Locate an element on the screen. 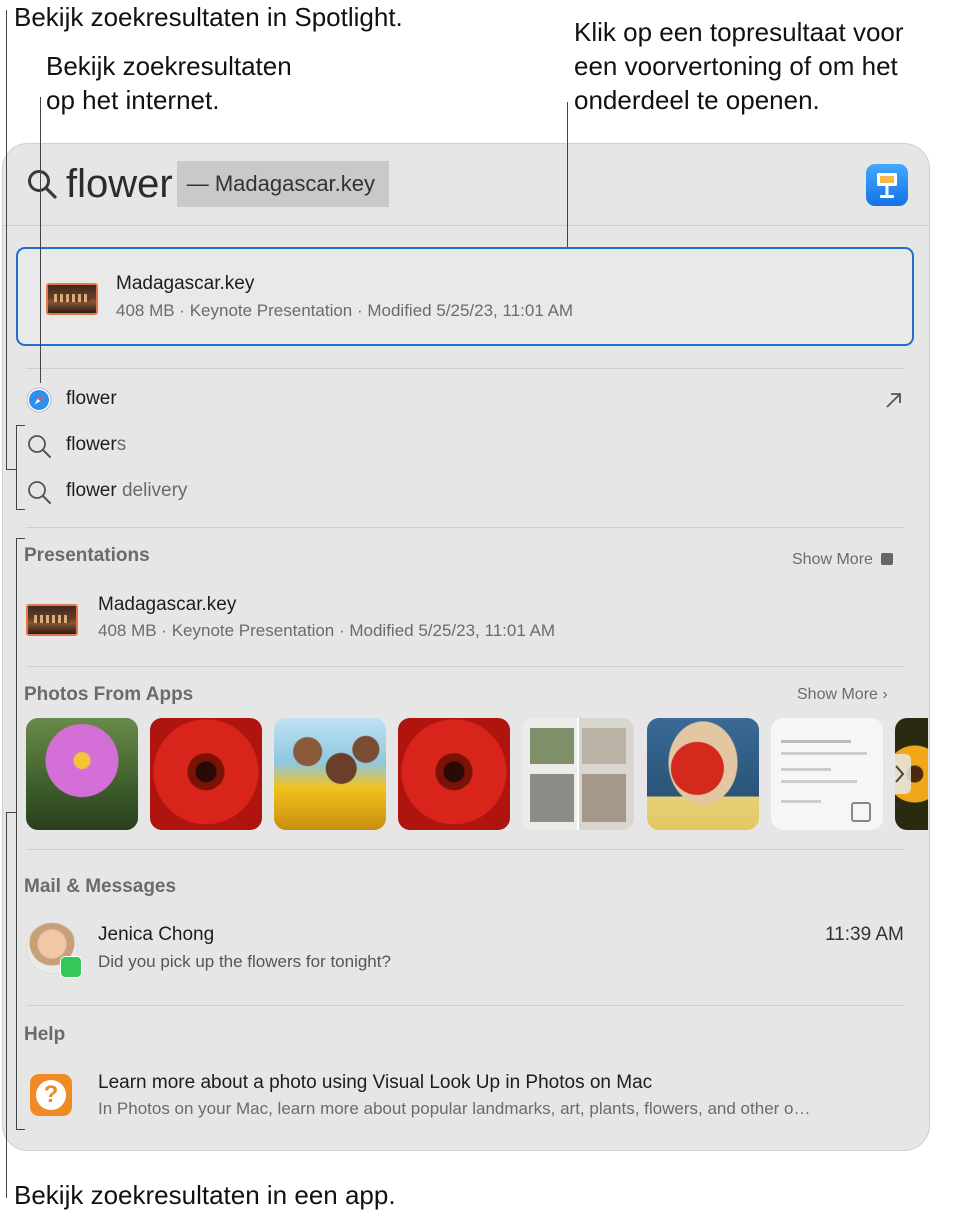 This screenshot has width=974, height=1216. suggestion-search-row: flower delivery is located at coordinates (466, 492).